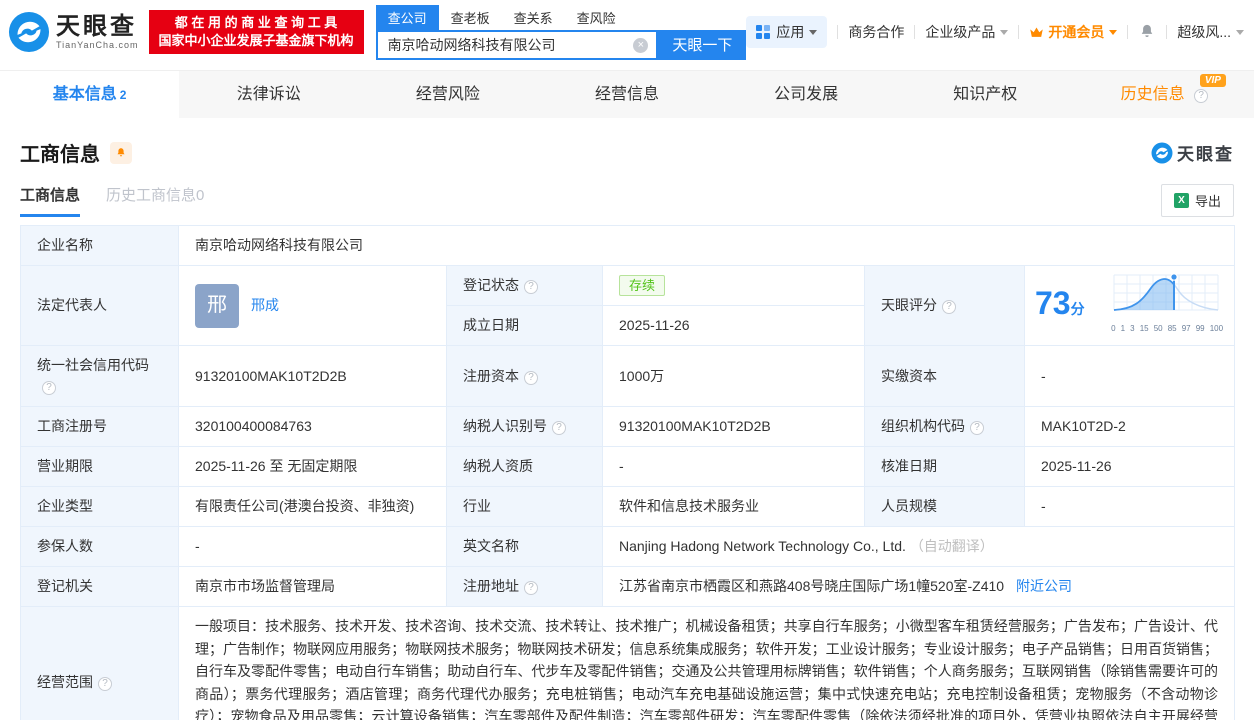 The height and width of the screenshot is (720, 1254). Describe the element at coordinates (99, 586) in the screenshot. I see `reg-authority-label: 登记机关` at that location.